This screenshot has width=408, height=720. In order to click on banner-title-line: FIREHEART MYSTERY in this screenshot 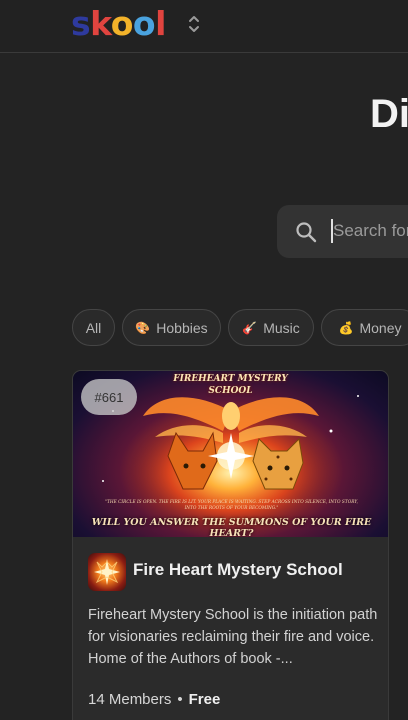, I will do `click(230, 379)`.